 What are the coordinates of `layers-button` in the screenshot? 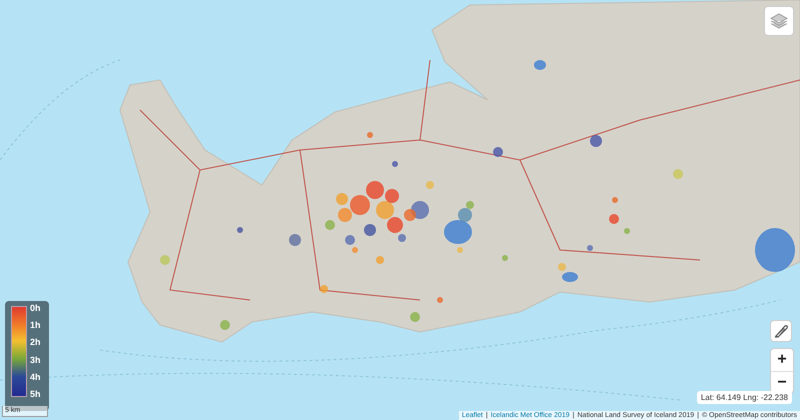 It's located at (779, 21).